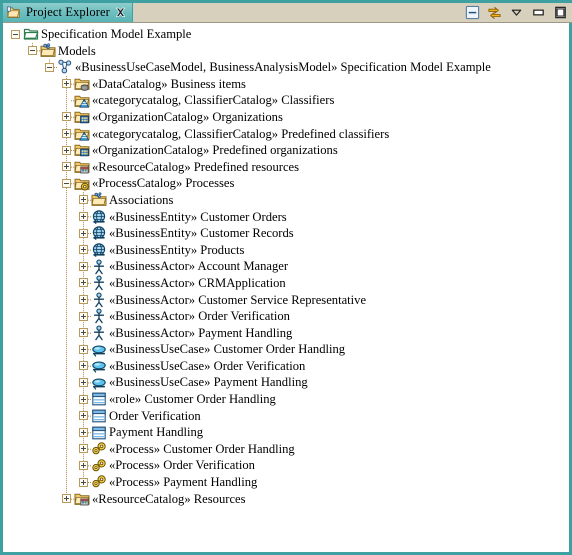  What do you see at coordinates (560, 12) in the screenshot?
I see `maximize-icon` at bounding box center [560, 12].